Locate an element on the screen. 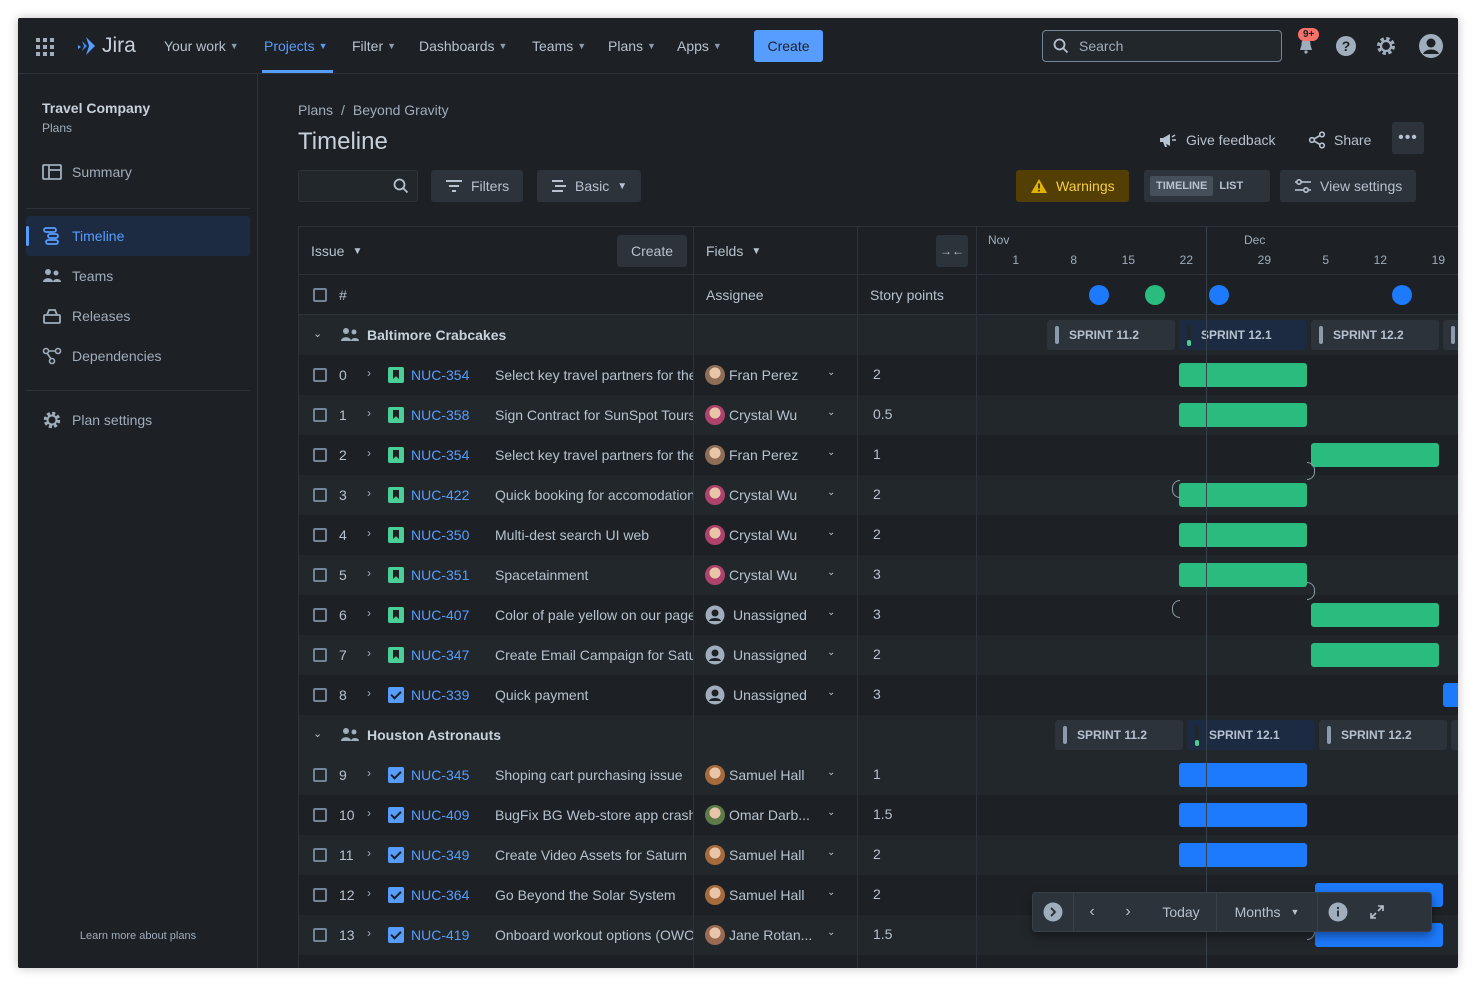 This screenshot has width=1476, height=986. nav-projects: Projects ▼ is located at coordinates (296, 46).